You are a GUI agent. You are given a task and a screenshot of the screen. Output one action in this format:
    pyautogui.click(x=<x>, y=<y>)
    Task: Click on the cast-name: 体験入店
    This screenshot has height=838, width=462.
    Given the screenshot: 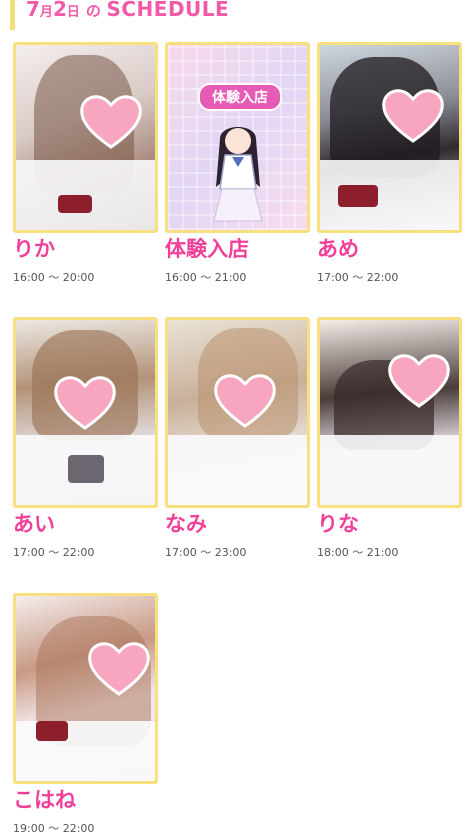 What is the action you would take?
    pyautogui.click(x=237, y=250)
    